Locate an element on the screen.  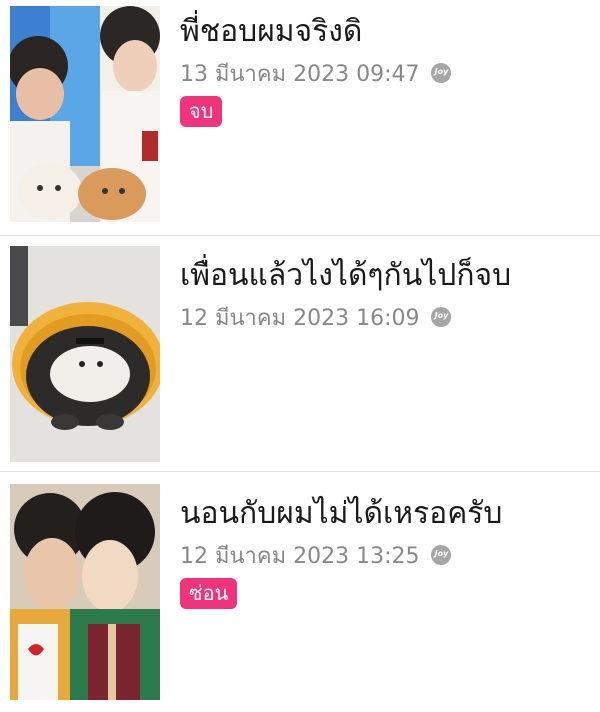
status-badge: จบ is located at coordinates (201, 111).